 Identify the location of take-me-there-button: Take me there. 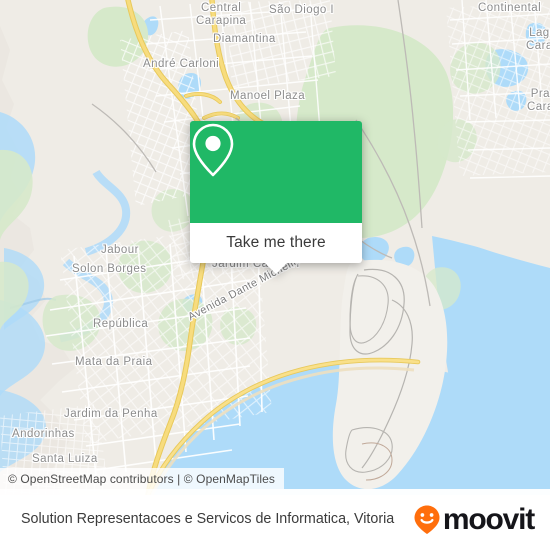
(276, 243).